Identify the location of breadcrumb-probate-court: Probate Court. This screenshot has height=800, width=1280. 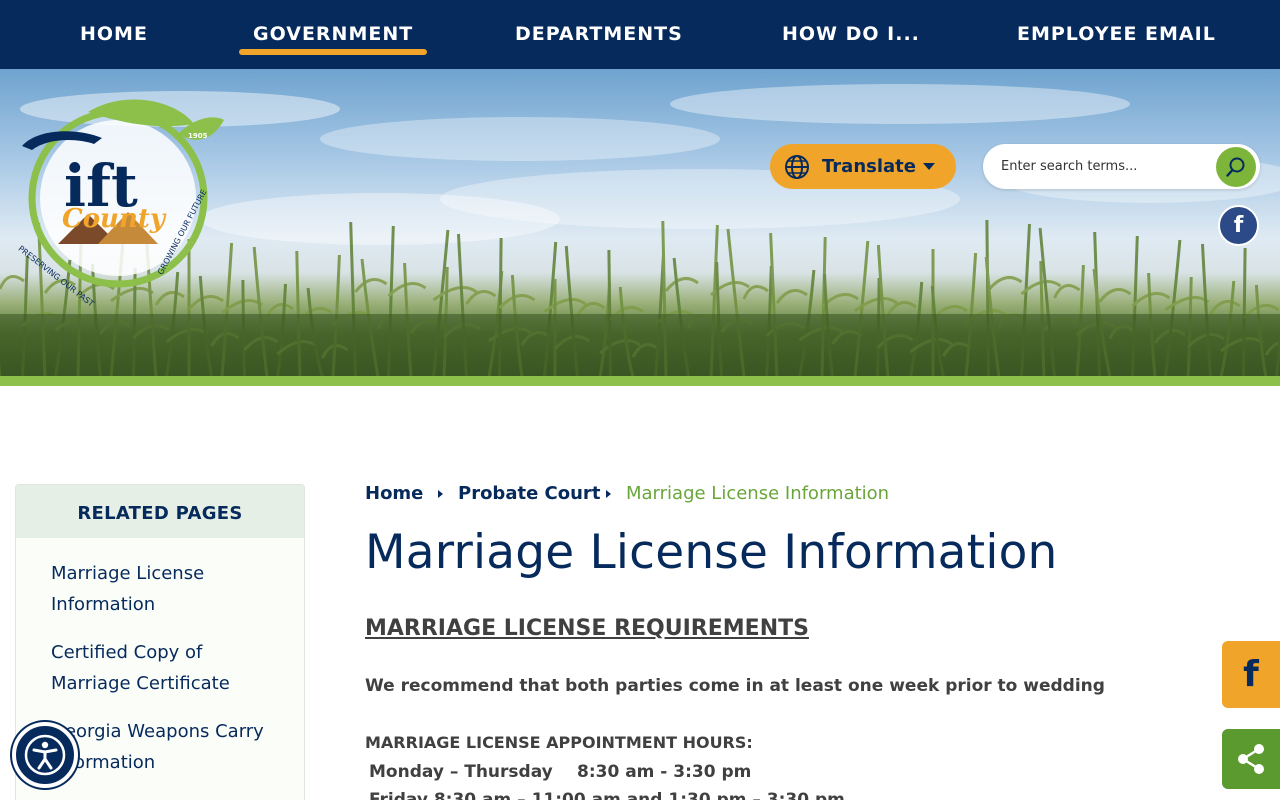
(529, 494).